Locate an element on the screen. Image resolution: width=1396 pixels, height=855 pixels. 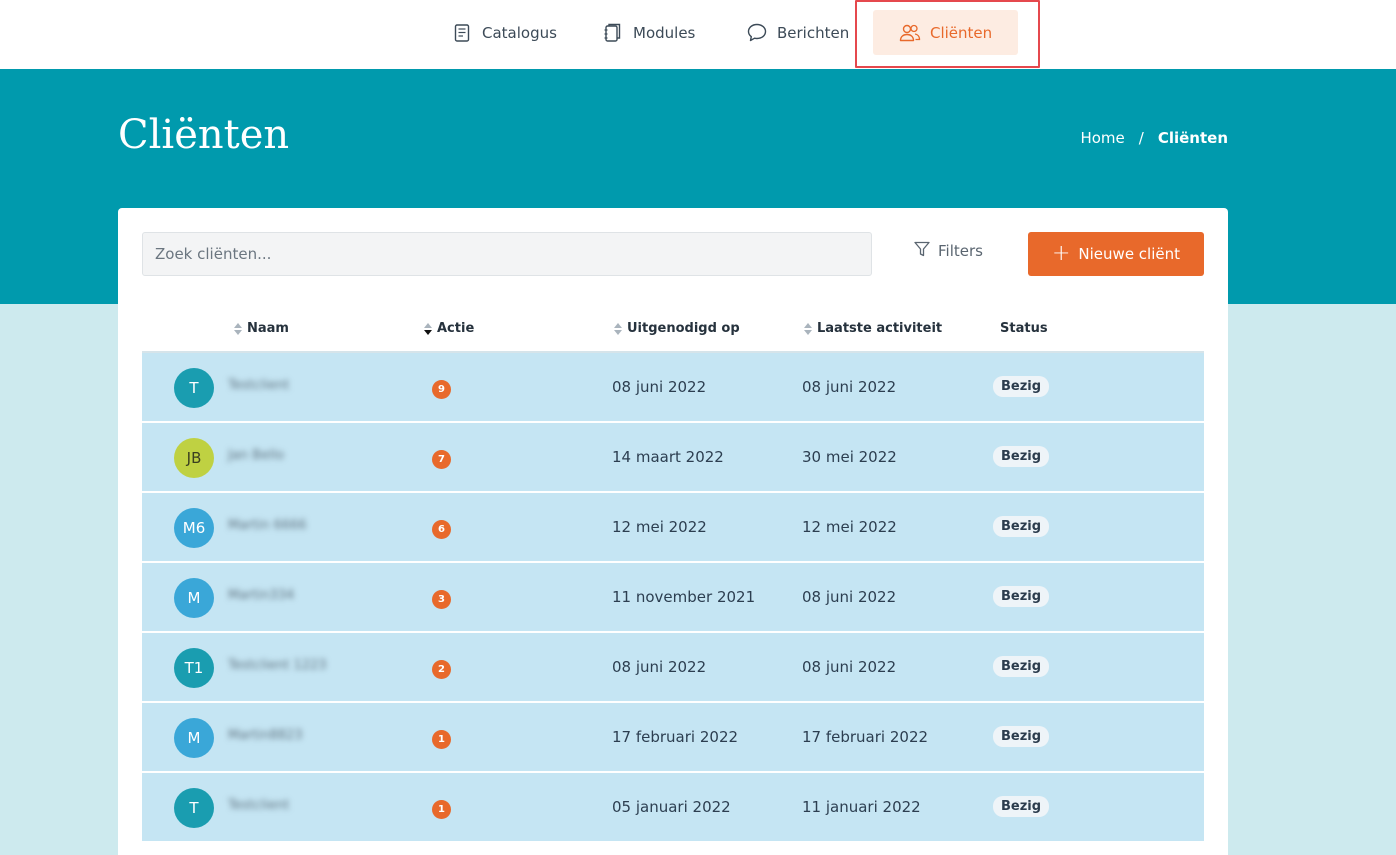
filters-button: Filters is located at coordinates (948, 251).